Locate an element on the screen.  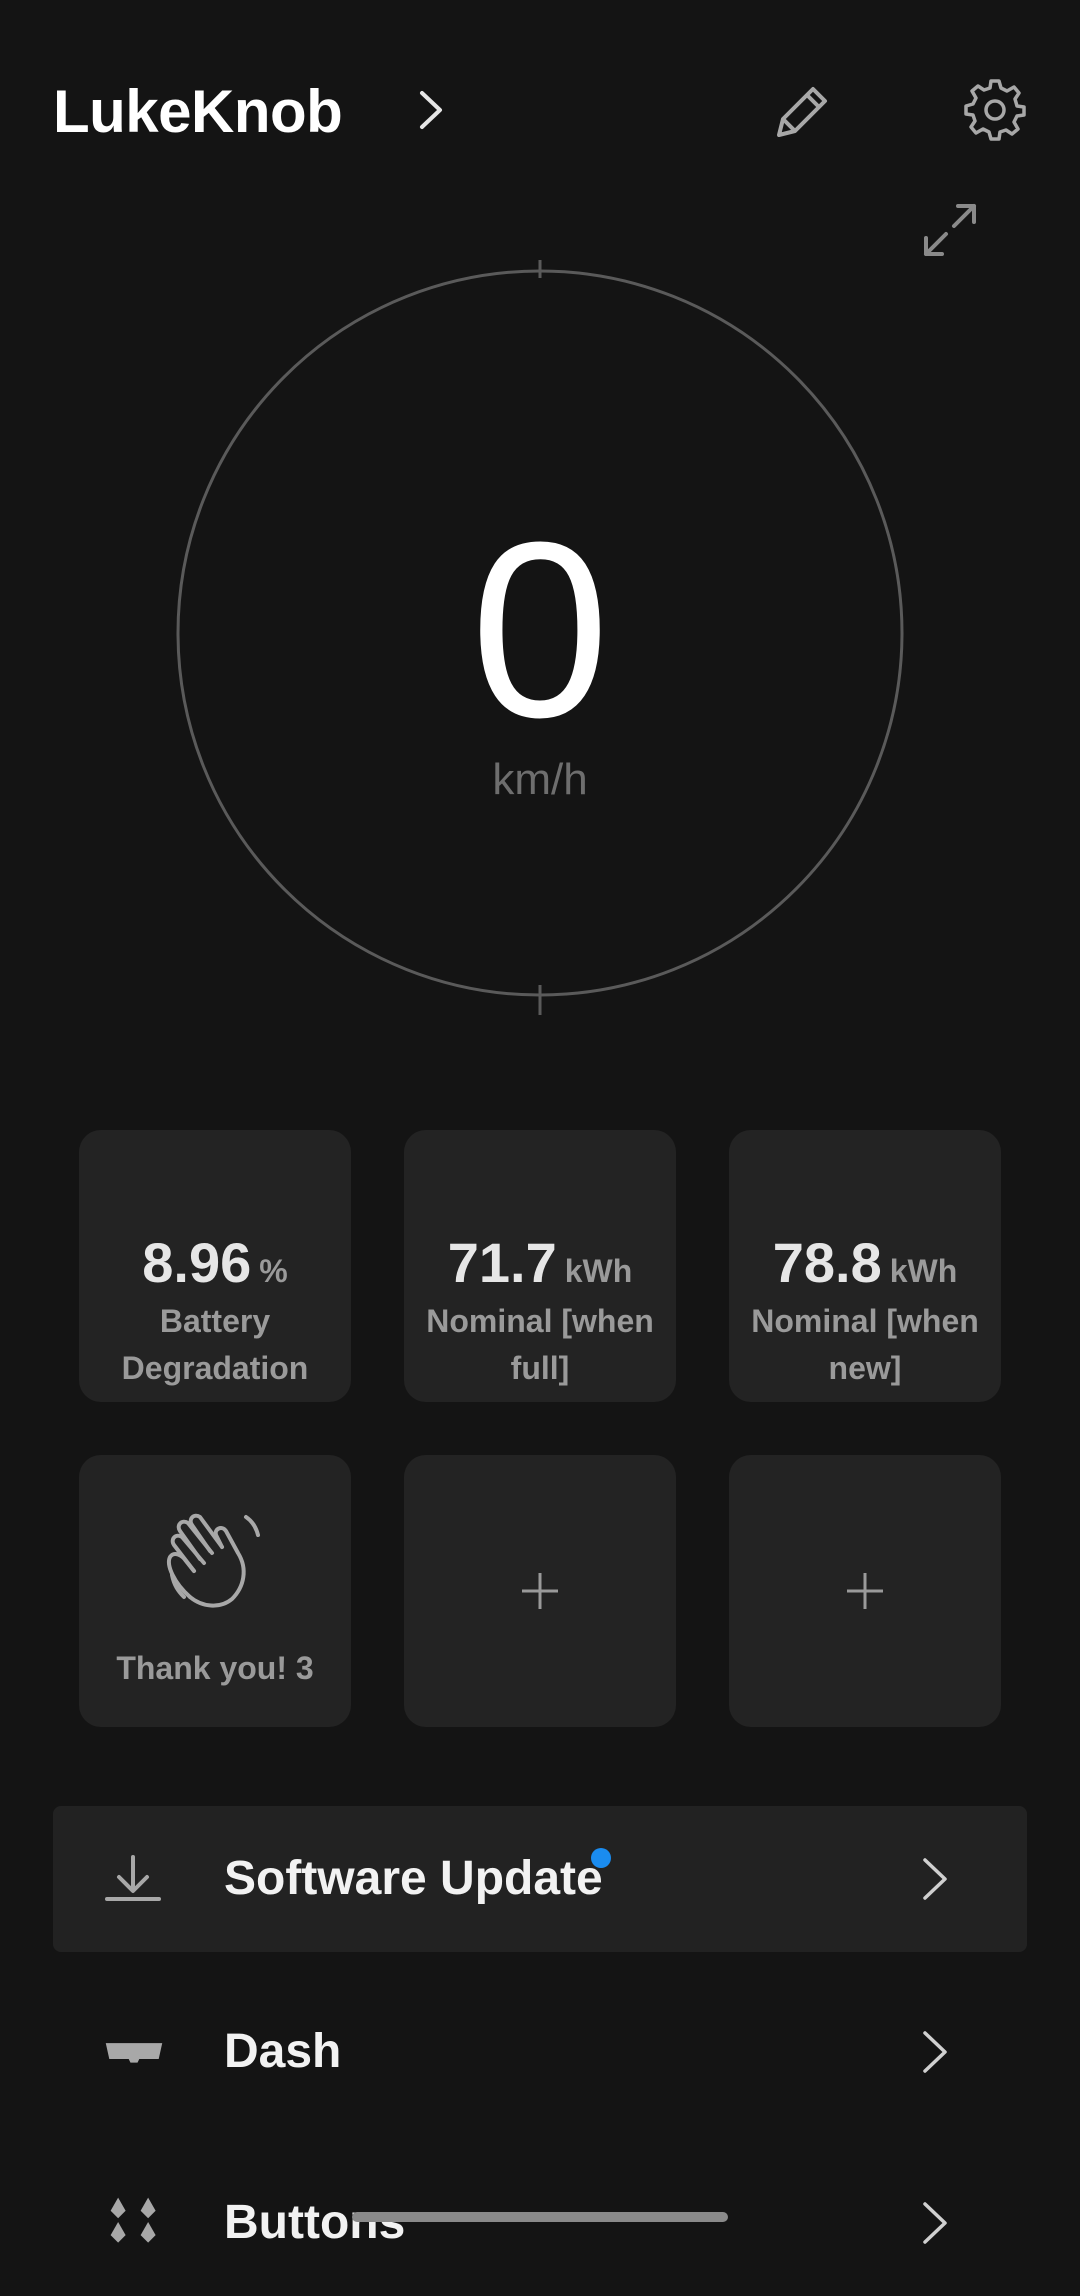
dash-icon is located at coordinates (134, 2052).